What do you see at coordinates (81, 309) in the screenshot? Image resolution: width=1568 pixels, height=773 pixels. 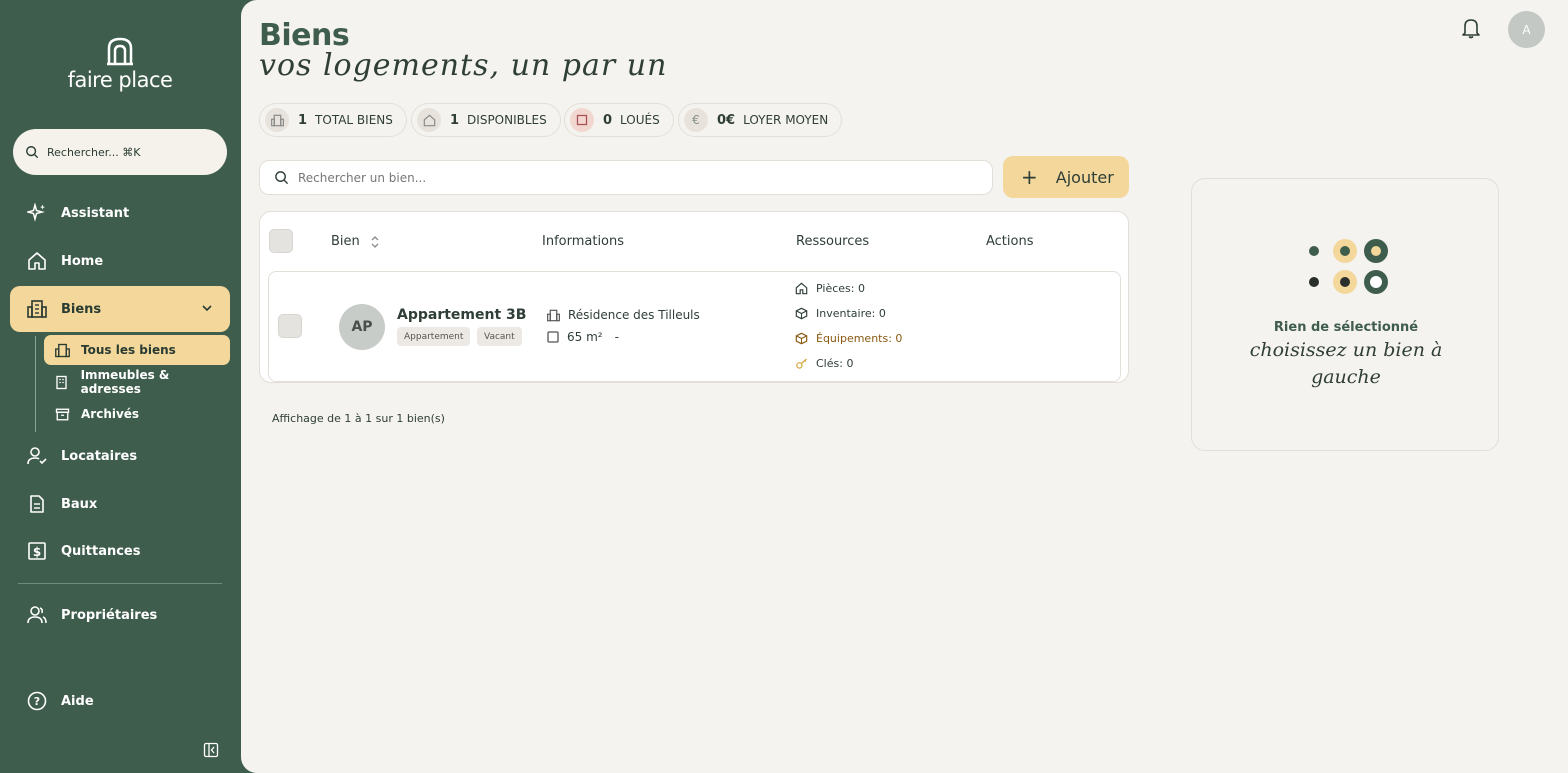 I see `sidebar-item-label: Biens` at bounding box center [81, 309].